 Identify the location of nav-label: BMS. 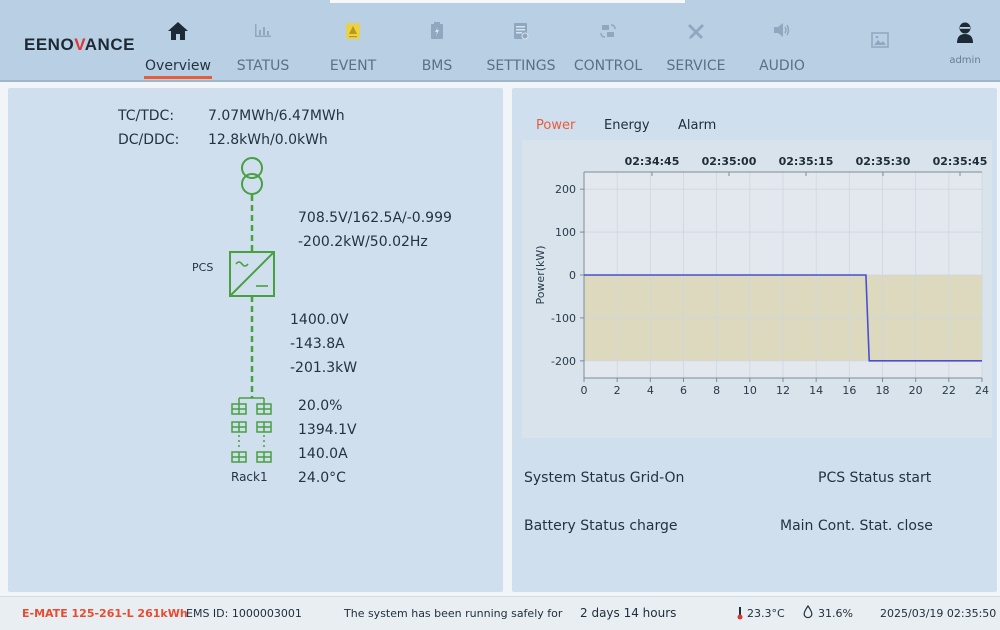
(437, 66).